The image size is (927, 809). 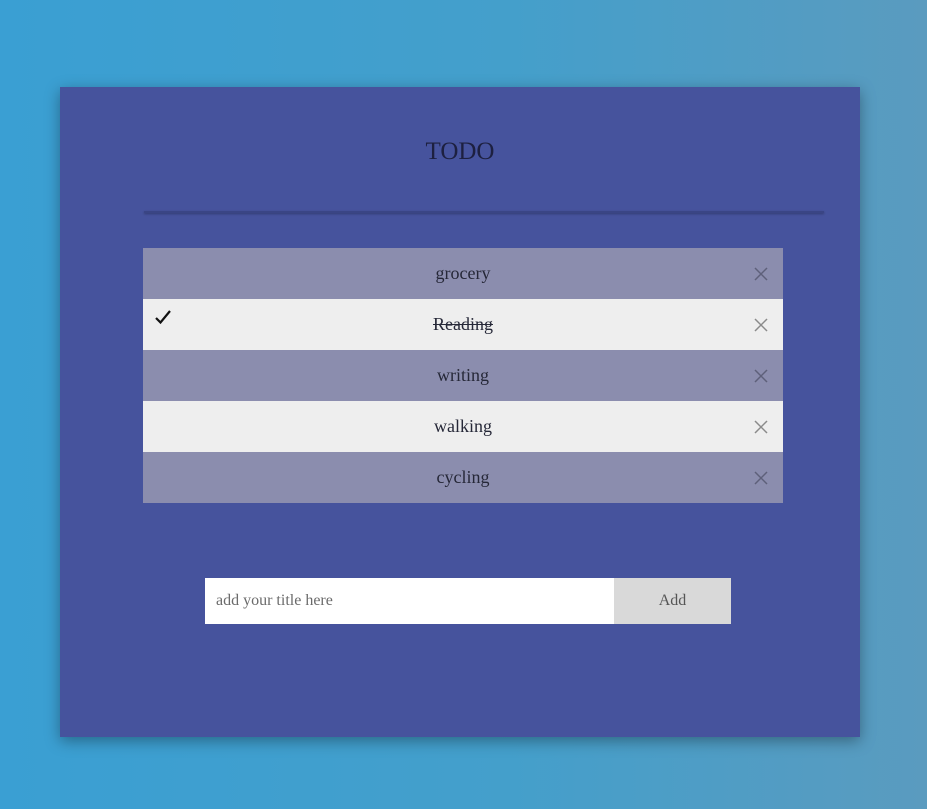 I want to click on add-todo-form: Add, so click(x=468, y=601).